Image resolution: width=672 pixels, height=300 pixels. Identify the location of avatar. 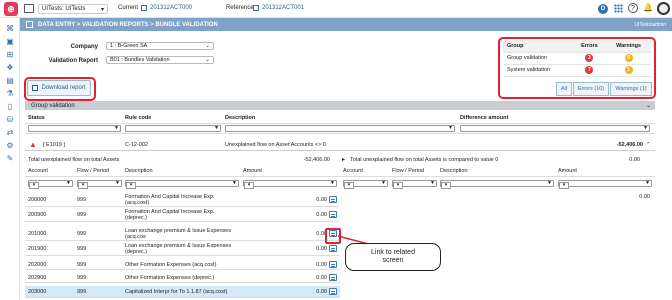
(663, 8).